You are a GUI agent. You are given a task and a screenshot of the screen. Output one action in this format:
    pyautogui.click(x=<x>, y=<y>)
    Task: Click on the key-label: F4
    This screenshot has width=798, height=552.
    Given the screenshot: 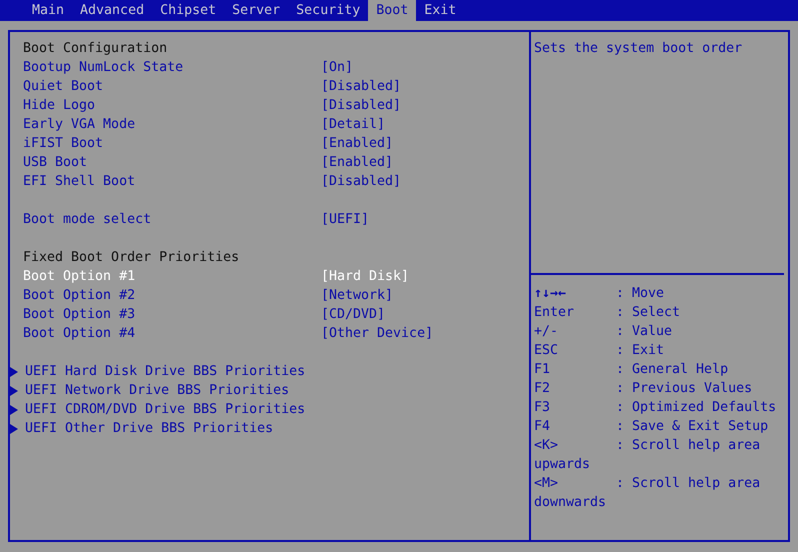 What is the action you would take?
    pyautogui.click(x=543, y=427)
    